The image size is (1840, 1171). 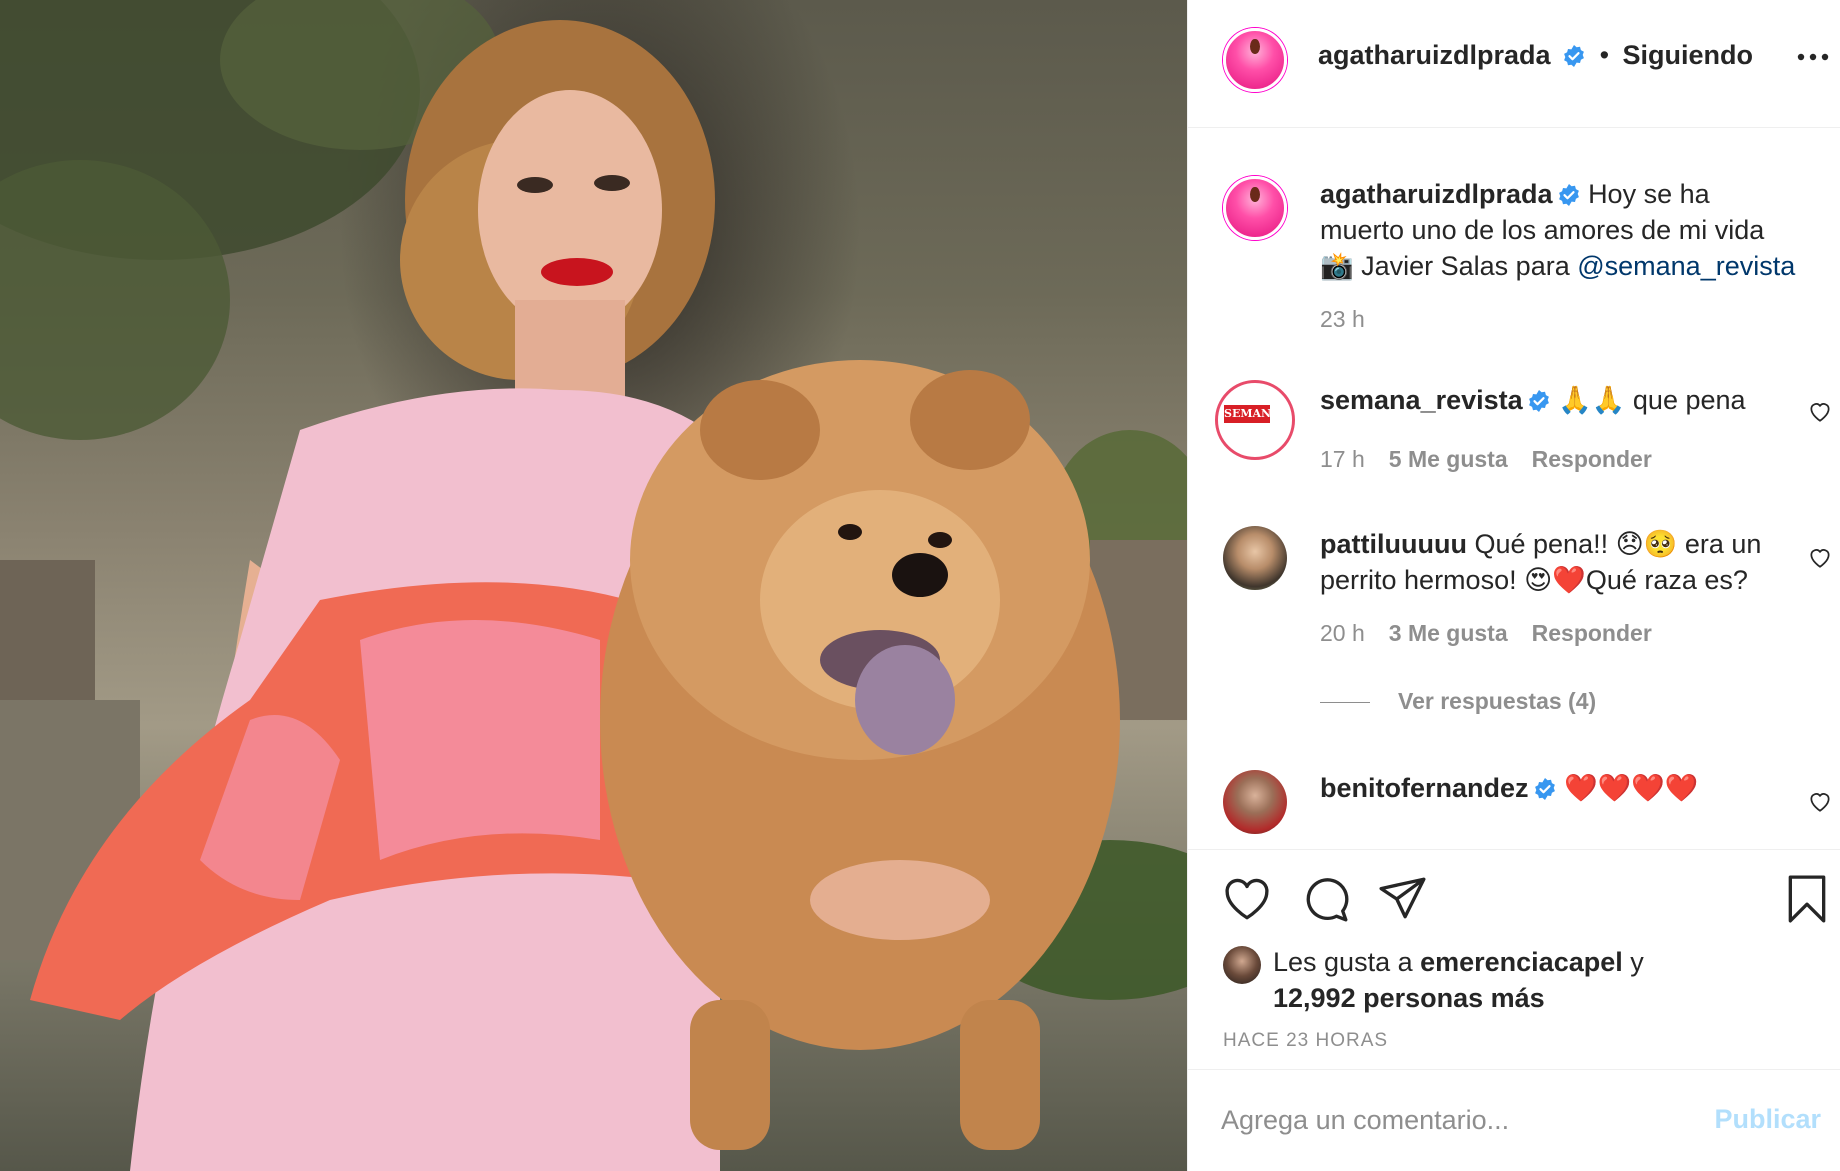 I want to click on author-line: agatharuizdlprada • Siguiendo, so click(x=1535, y=55).